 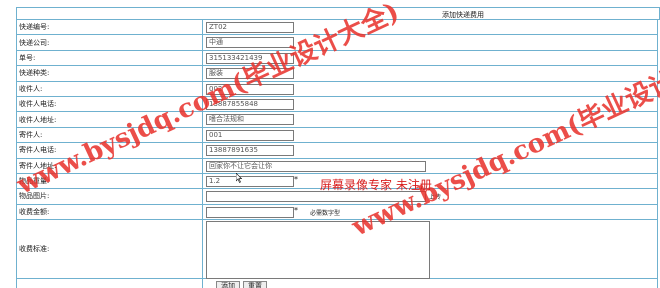 What do you see at coordinates (255, 284) in the screenshot?
I see `reset-button: 重置` at bounding box center [255, 284].